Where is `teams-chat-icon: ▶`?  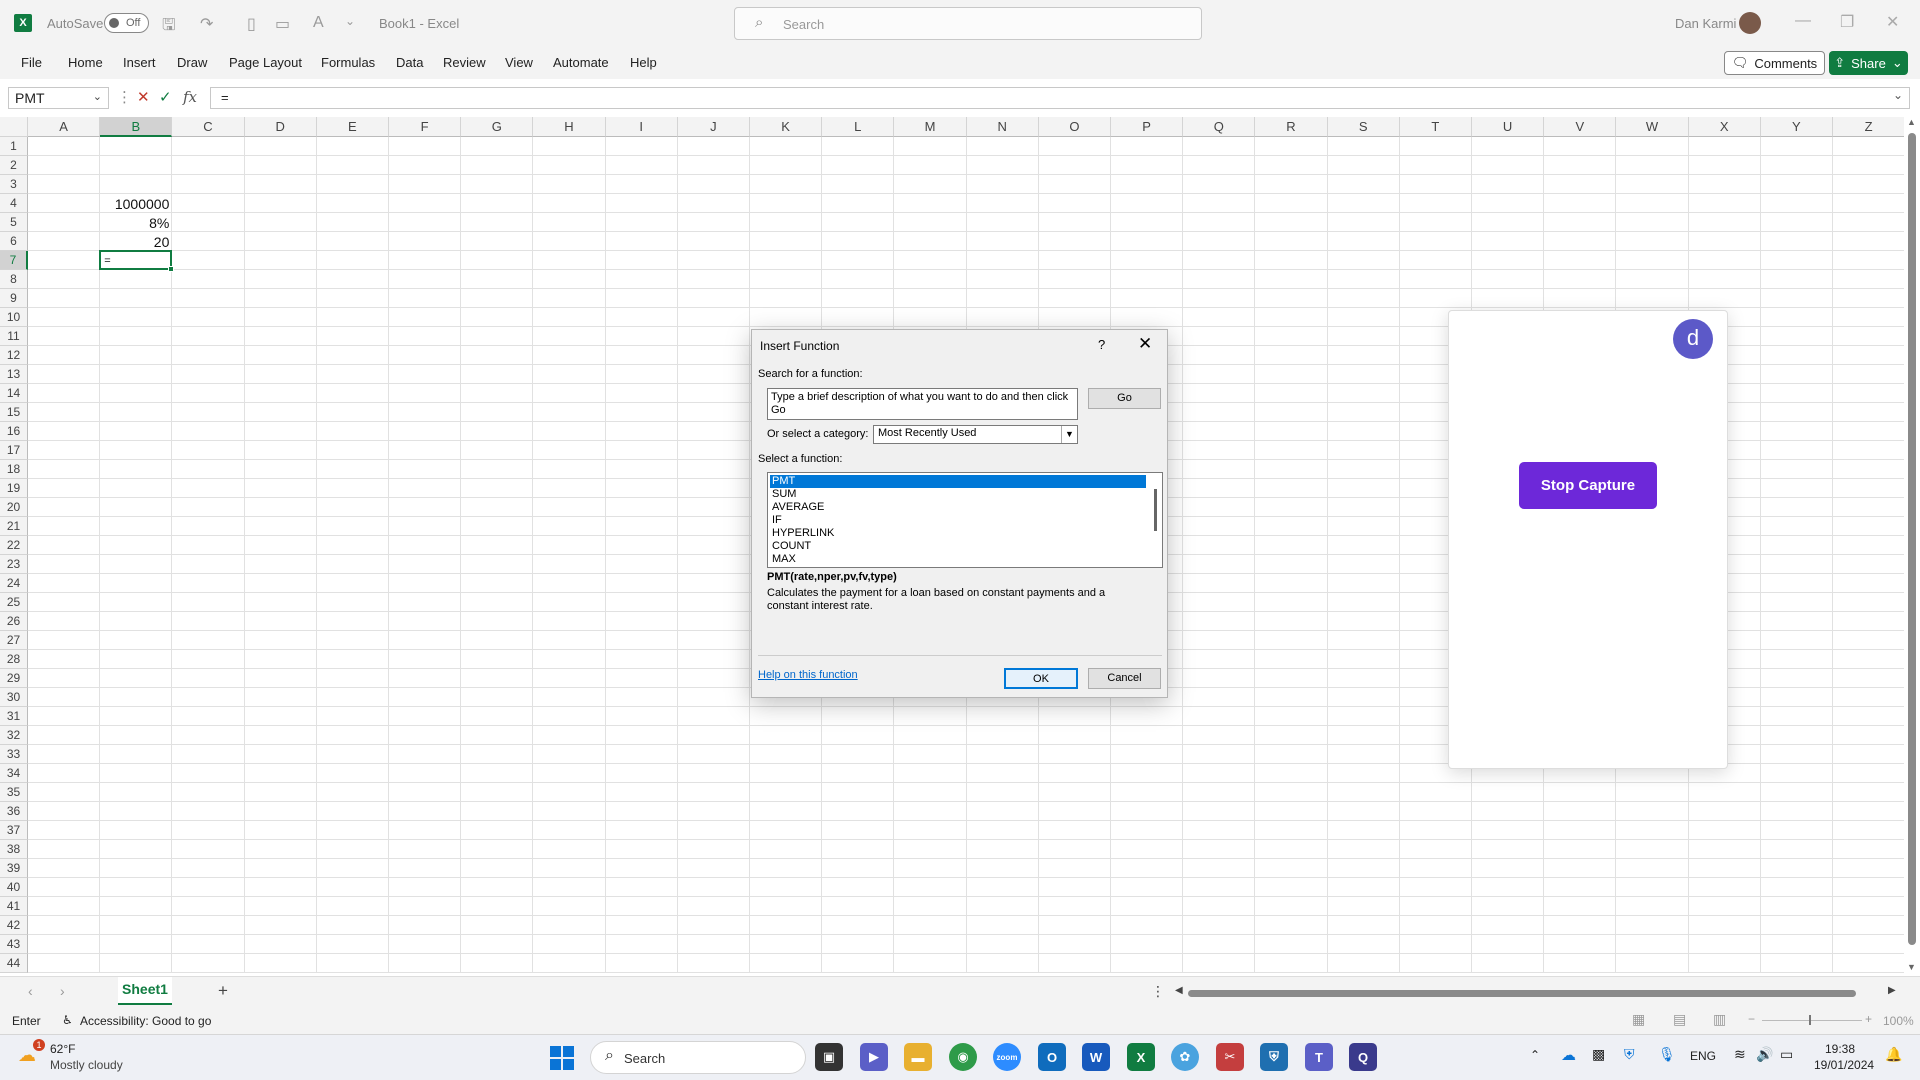
teams-chat-icon: ▶ is located at coordinates (874, 1057).